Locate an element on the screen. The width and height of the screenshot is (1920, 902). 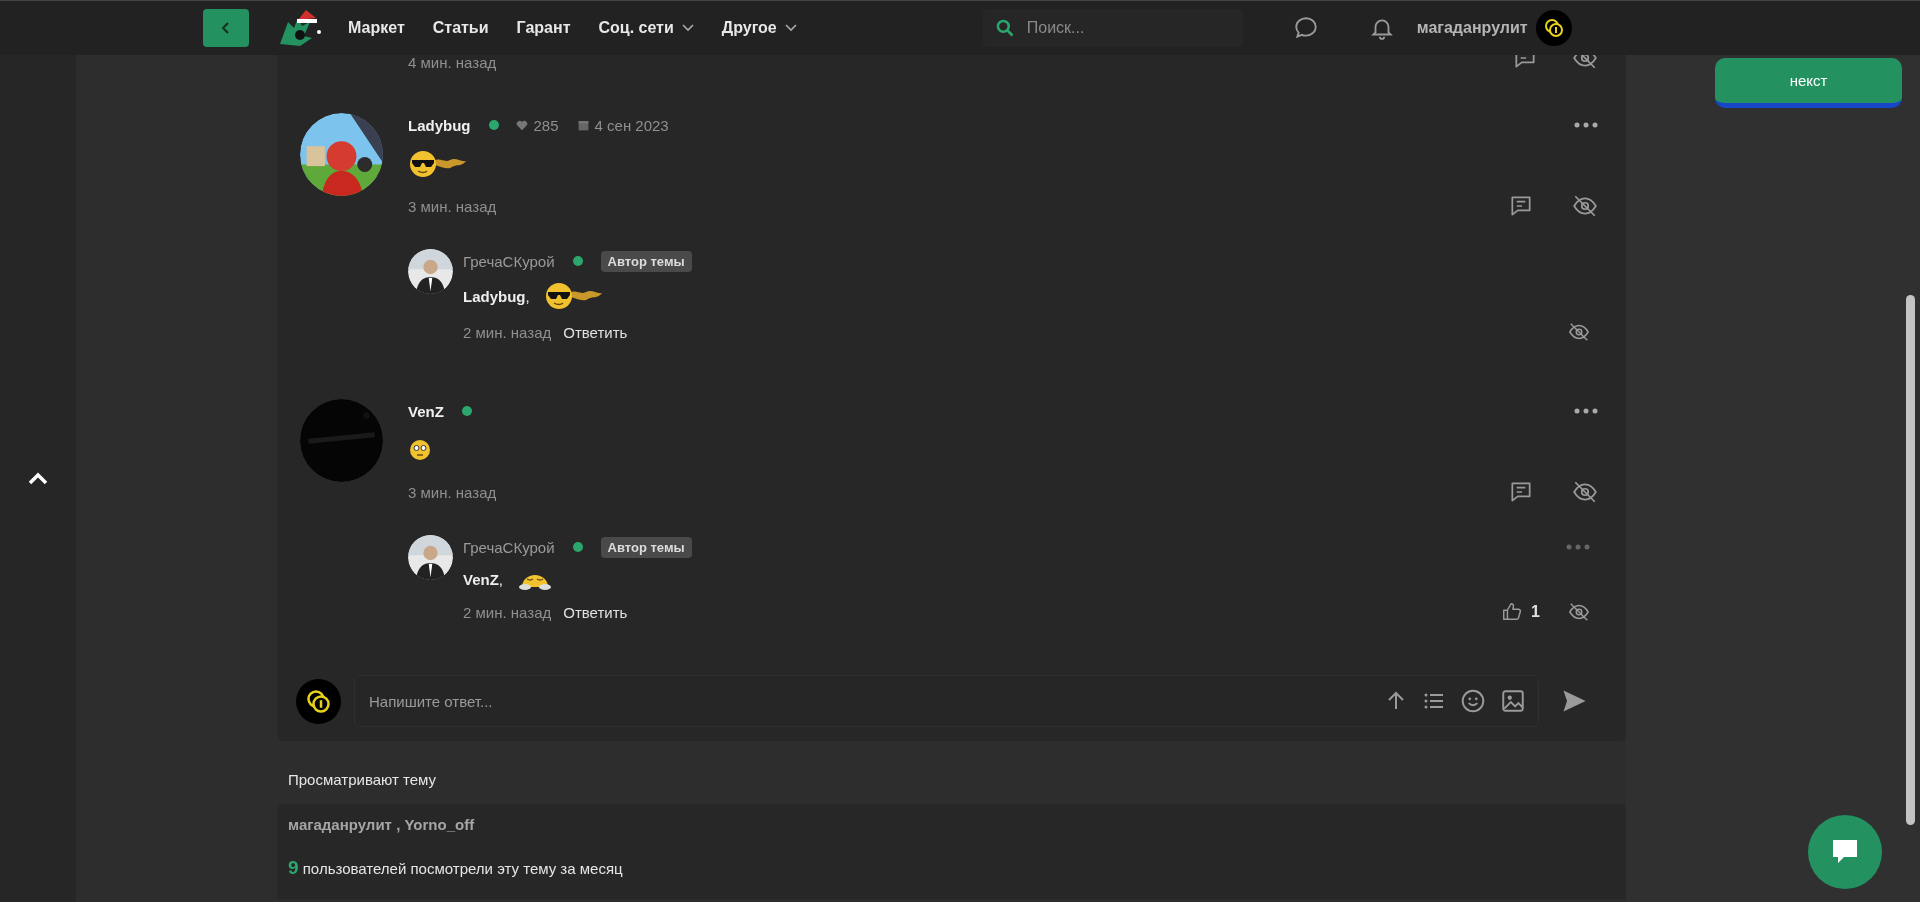
nav-link: Маркет is located at coordinates (376, 28).